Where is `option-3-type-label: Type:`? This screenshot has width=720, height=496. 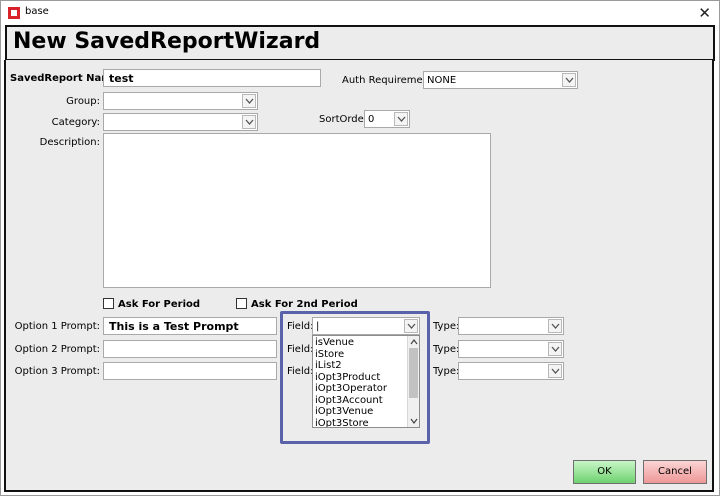 option-3-type-label: Type: is located at coordinates (446, 371).